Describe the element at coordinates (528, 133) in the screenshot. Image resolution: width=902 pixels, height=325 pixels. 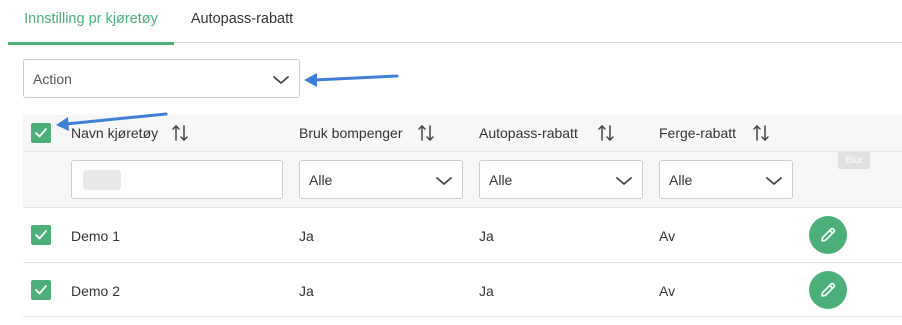
I see `column-header-autopass-rabatt: Autopass-rabatt` at that location.